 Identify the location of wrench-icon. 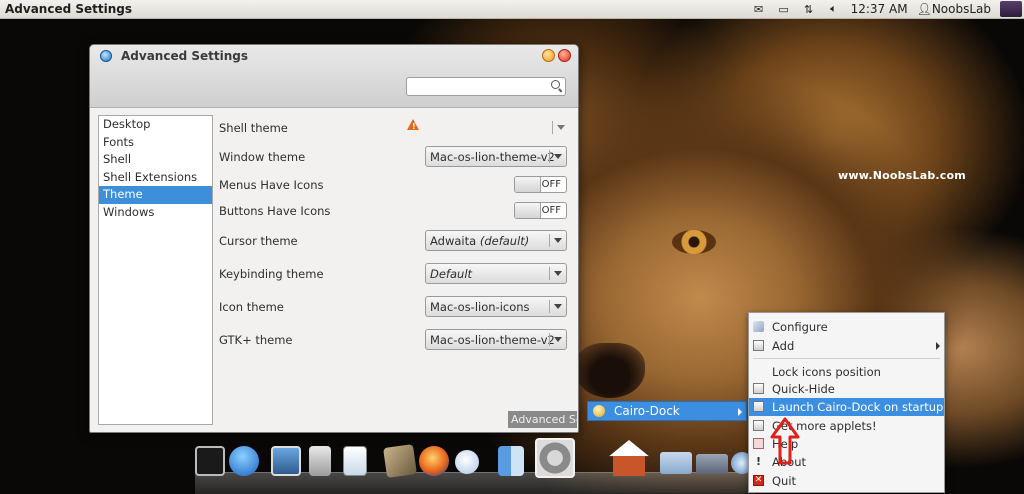
(758, 326).